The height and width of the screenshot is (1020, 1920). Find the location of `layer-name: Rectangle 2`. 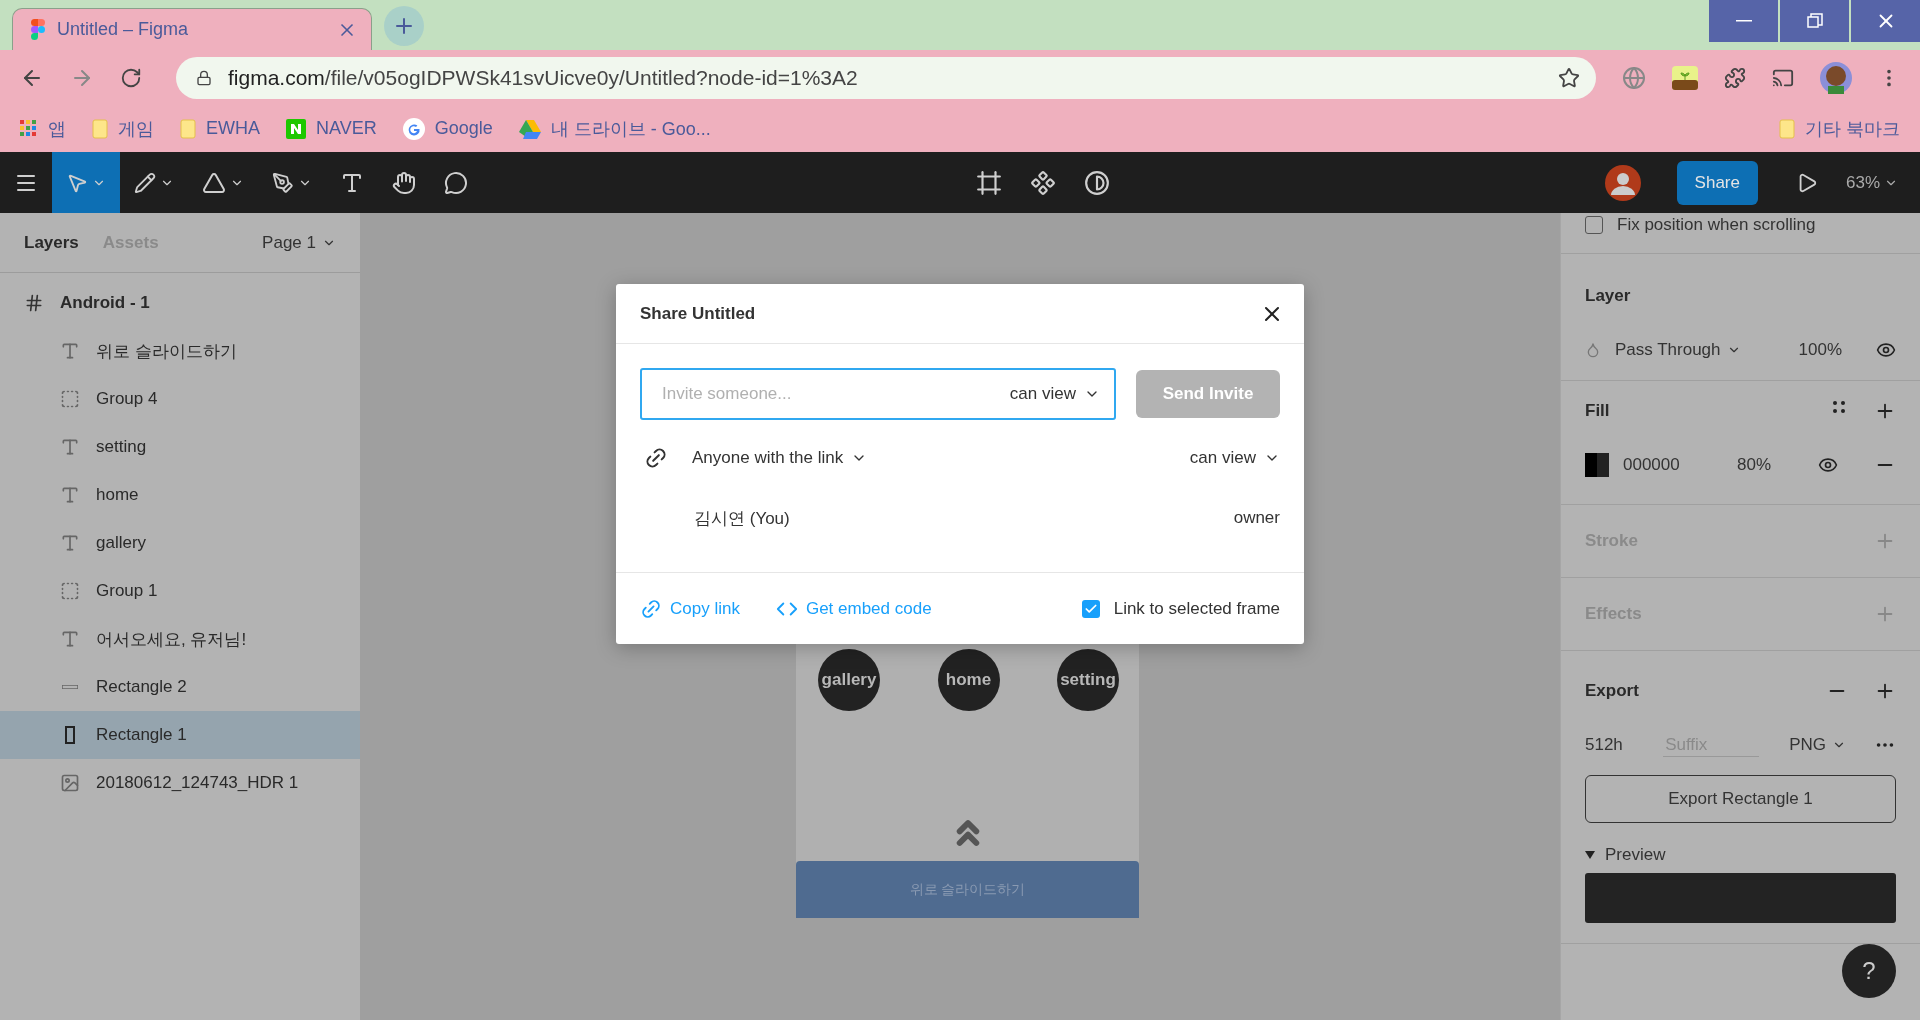

layer-name: Rectangle 2 is located at coordinates (141, 687).